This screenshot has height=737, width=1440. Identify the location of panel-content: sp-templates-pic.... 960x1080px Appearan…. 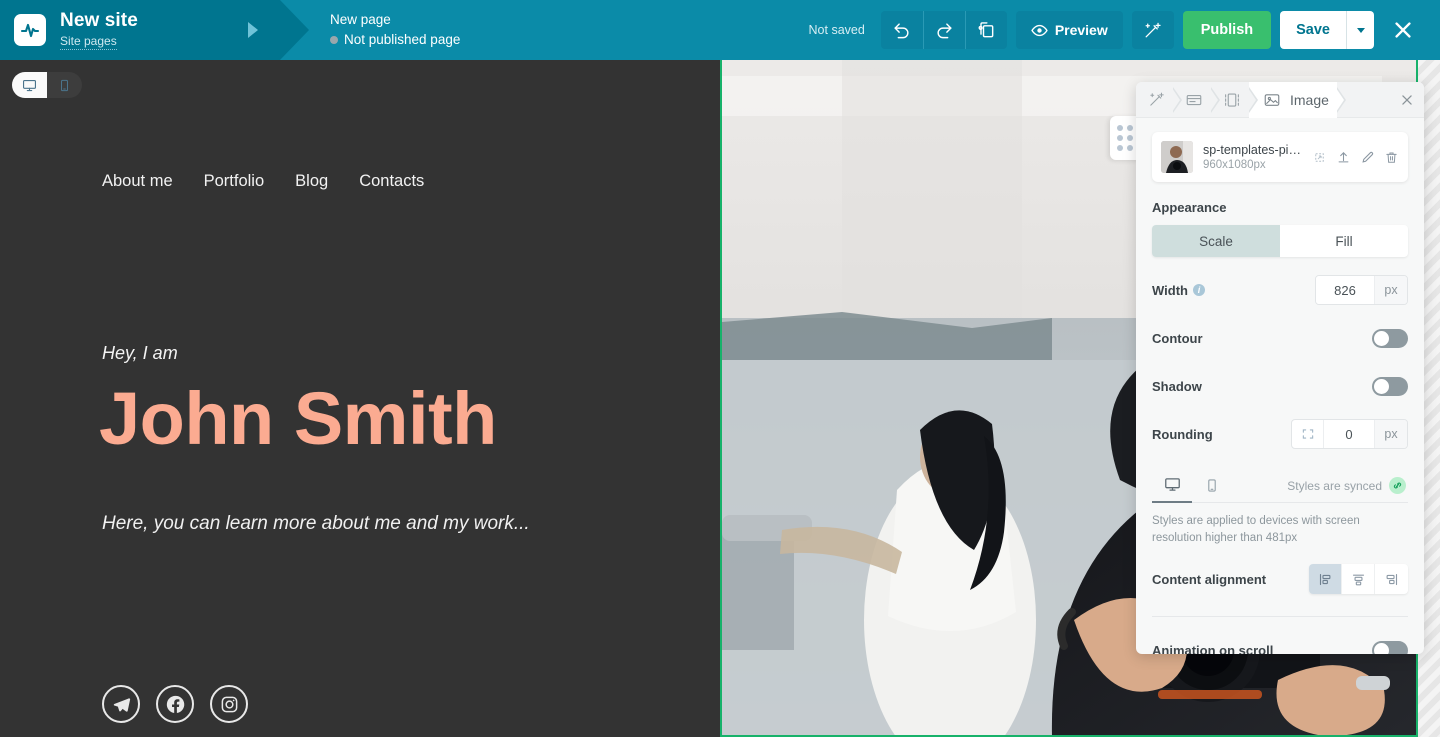
(1280, 386).